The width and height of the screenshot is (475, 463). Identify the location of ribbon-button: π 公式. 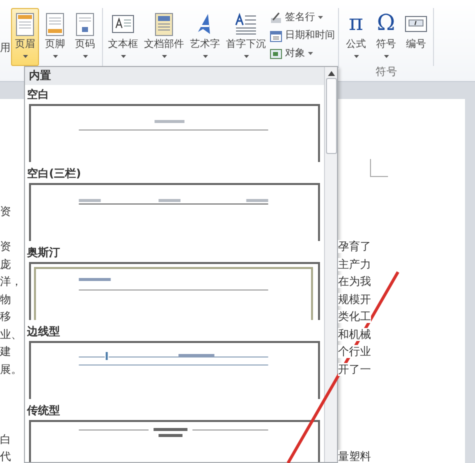
(356, 37).